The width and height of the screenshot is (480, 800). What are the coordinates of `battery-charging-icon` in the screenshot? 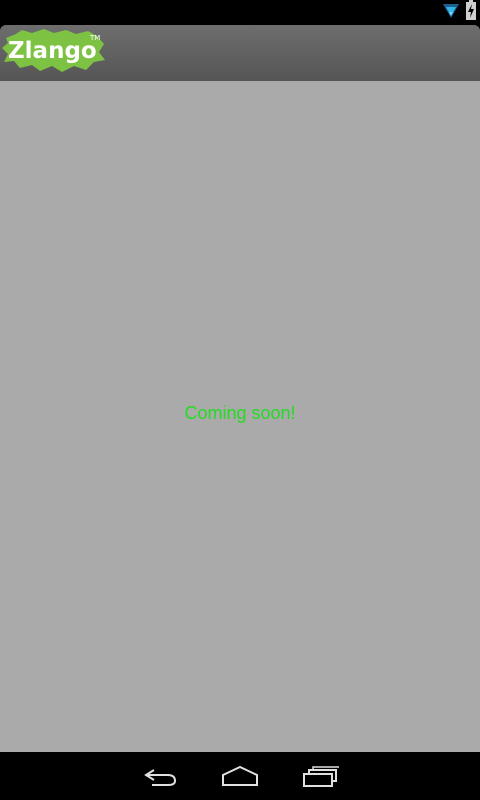 It's located at (471, 12).